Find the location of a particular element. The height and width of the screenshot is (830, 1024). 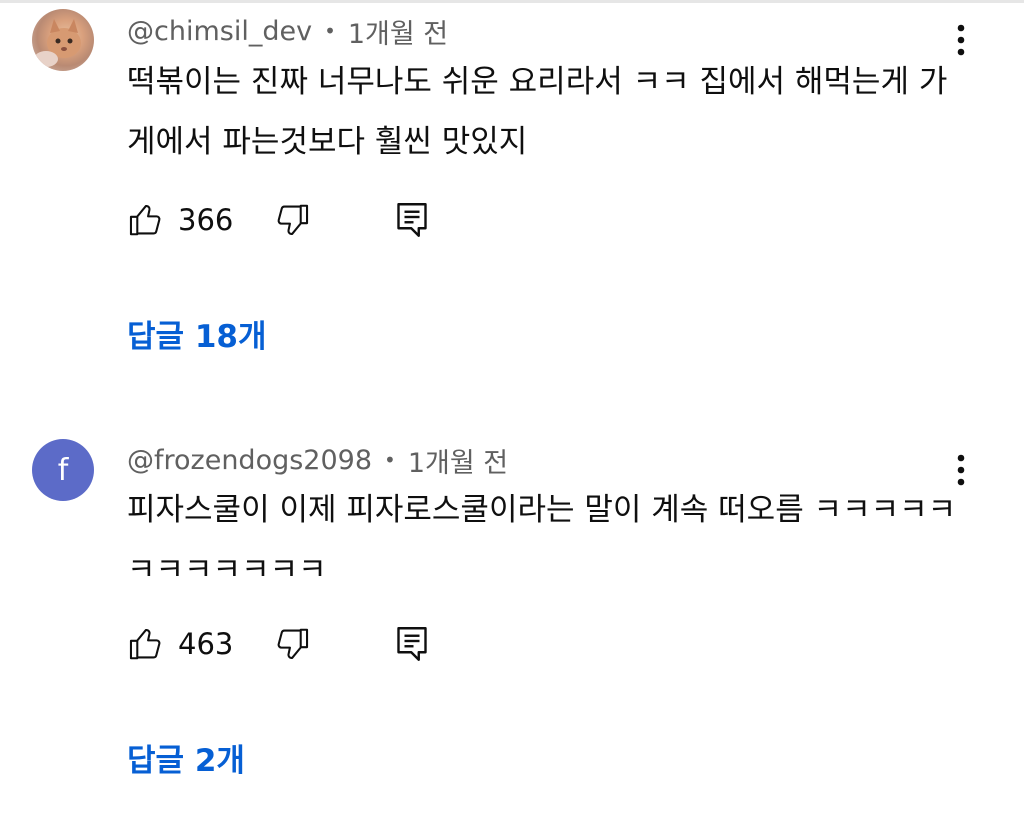

like-count: 463 is located at coordinates (206, 644).